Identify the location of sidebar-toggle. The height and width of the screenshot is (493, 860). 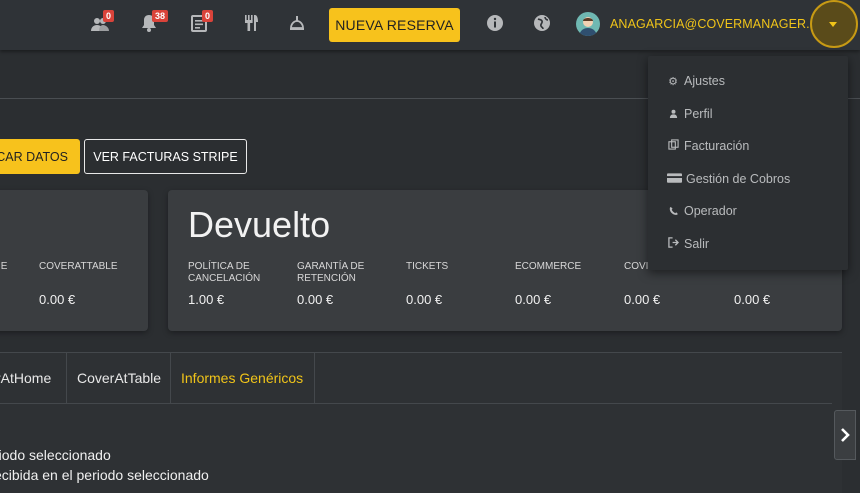
(845, 435).